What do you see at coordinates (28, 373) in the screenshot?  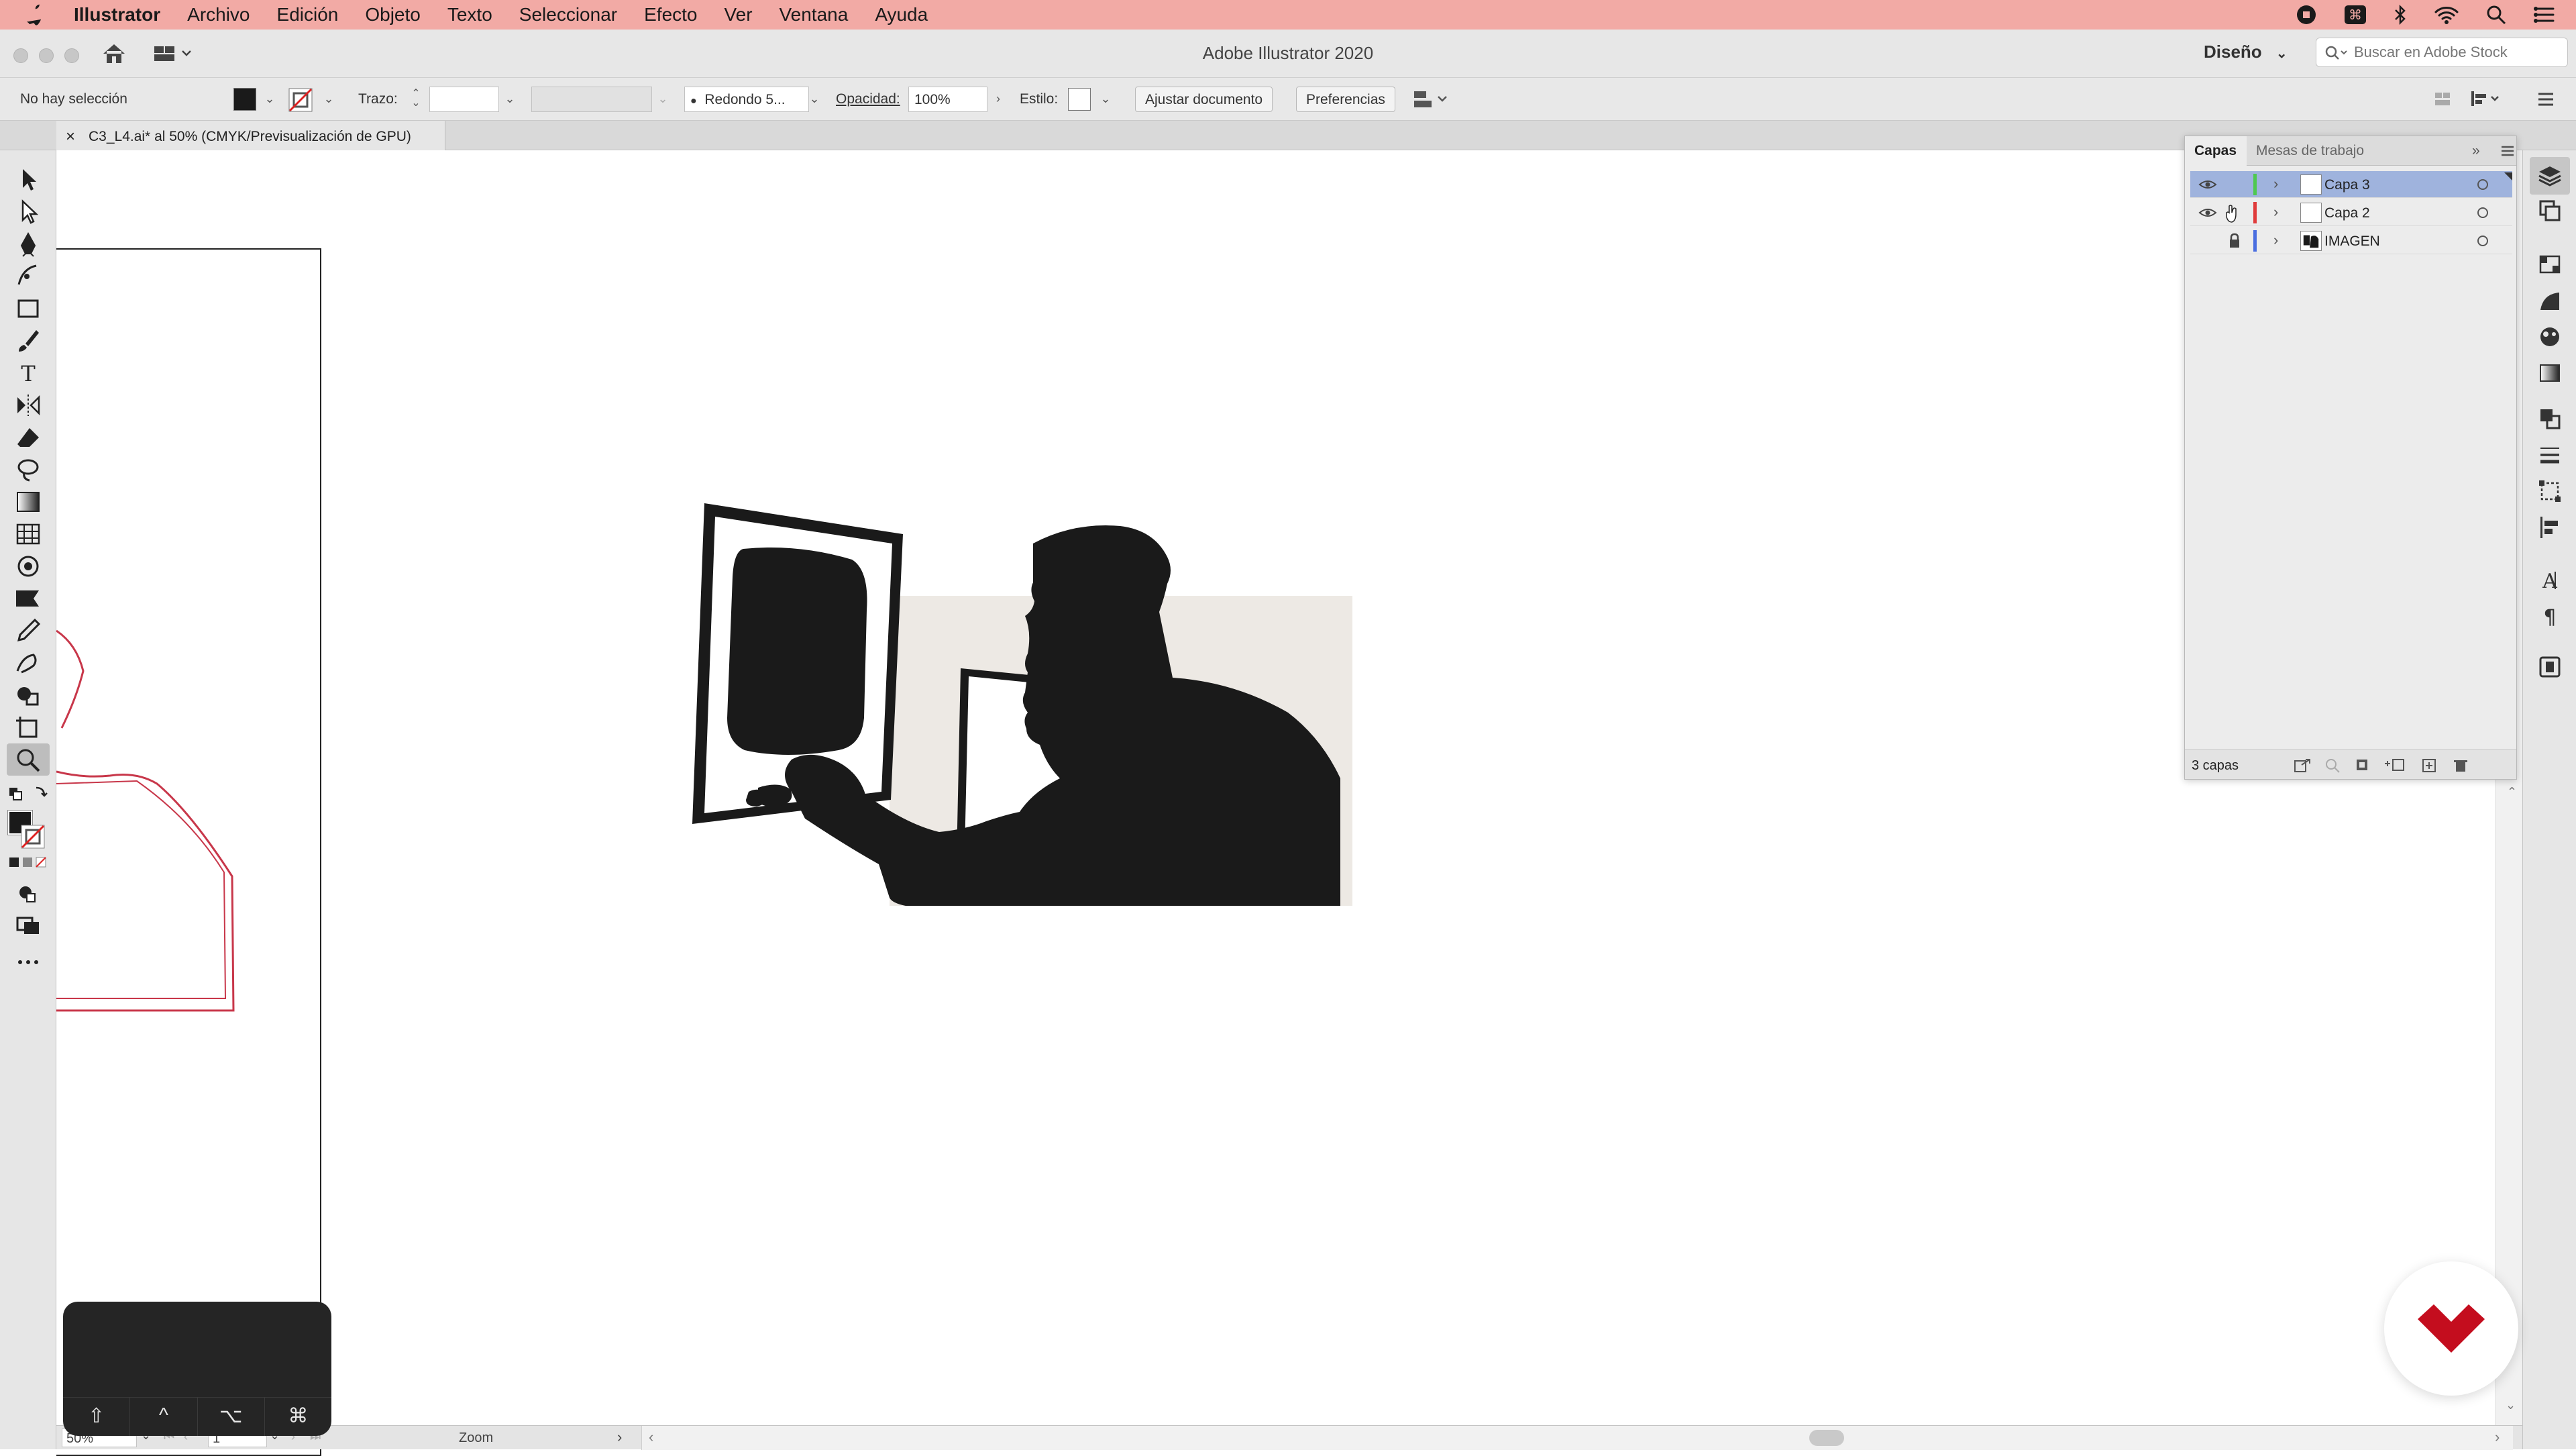 I see `type-tool-icon: T` at bounding box center [28, 373].